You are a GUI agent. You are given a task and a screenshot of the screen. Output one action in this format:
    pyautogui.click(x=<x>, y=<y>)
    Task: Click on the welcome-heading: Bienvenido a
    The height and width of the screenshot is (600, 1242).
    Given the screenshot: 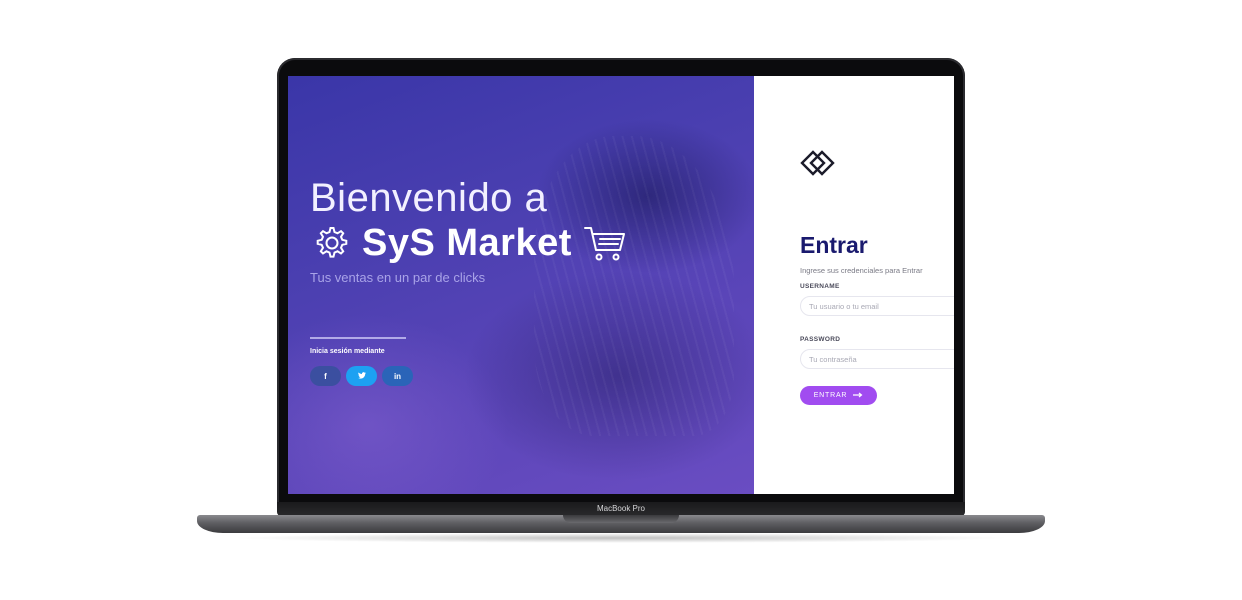 What is the action you would take?
    pyautogui.click(x=429, y=198)
    